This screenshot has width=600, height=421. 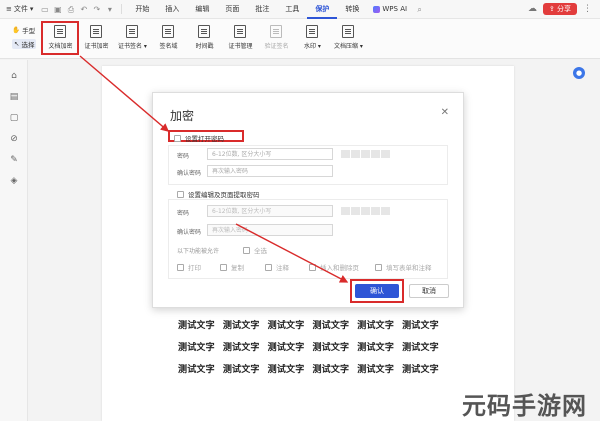 What do you see at coordinates (142, 9) in the screenshot?
I see `tab-home: 开始` at bounding box center [142, 9].